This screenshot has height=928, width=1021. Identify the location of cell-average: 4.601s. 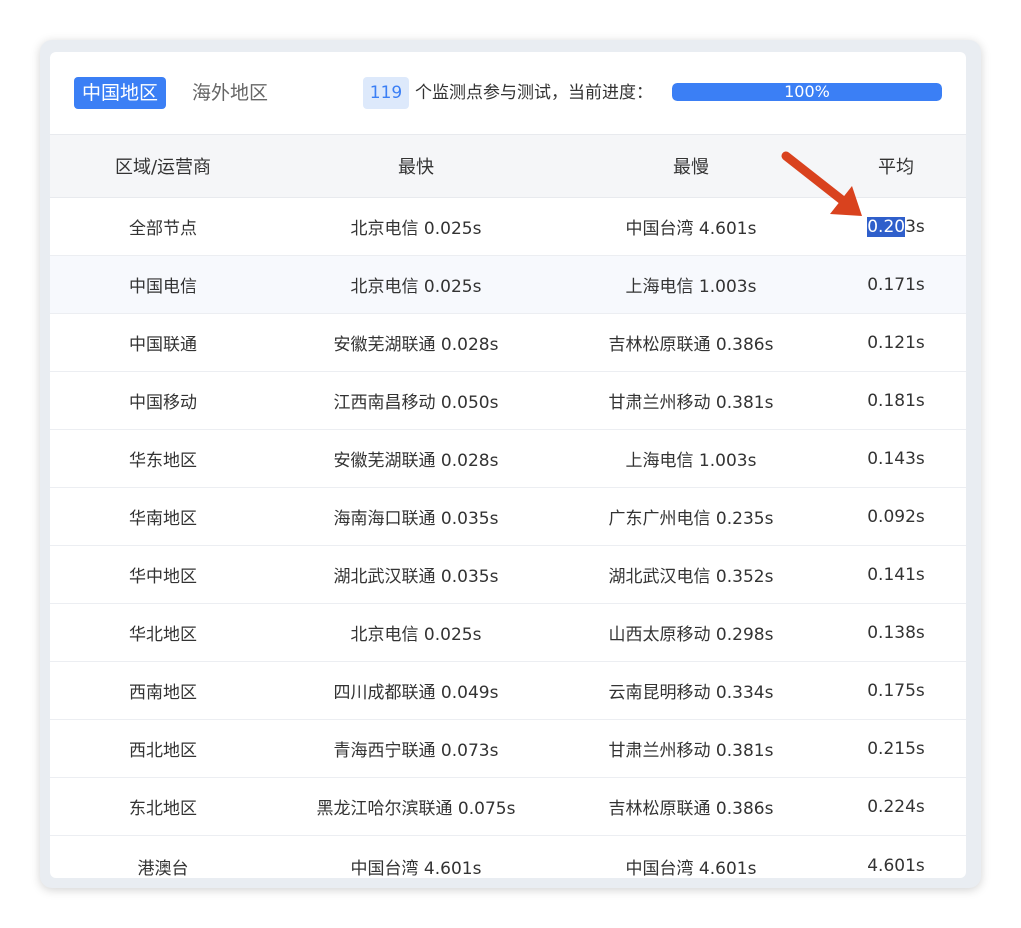
(896, 866).